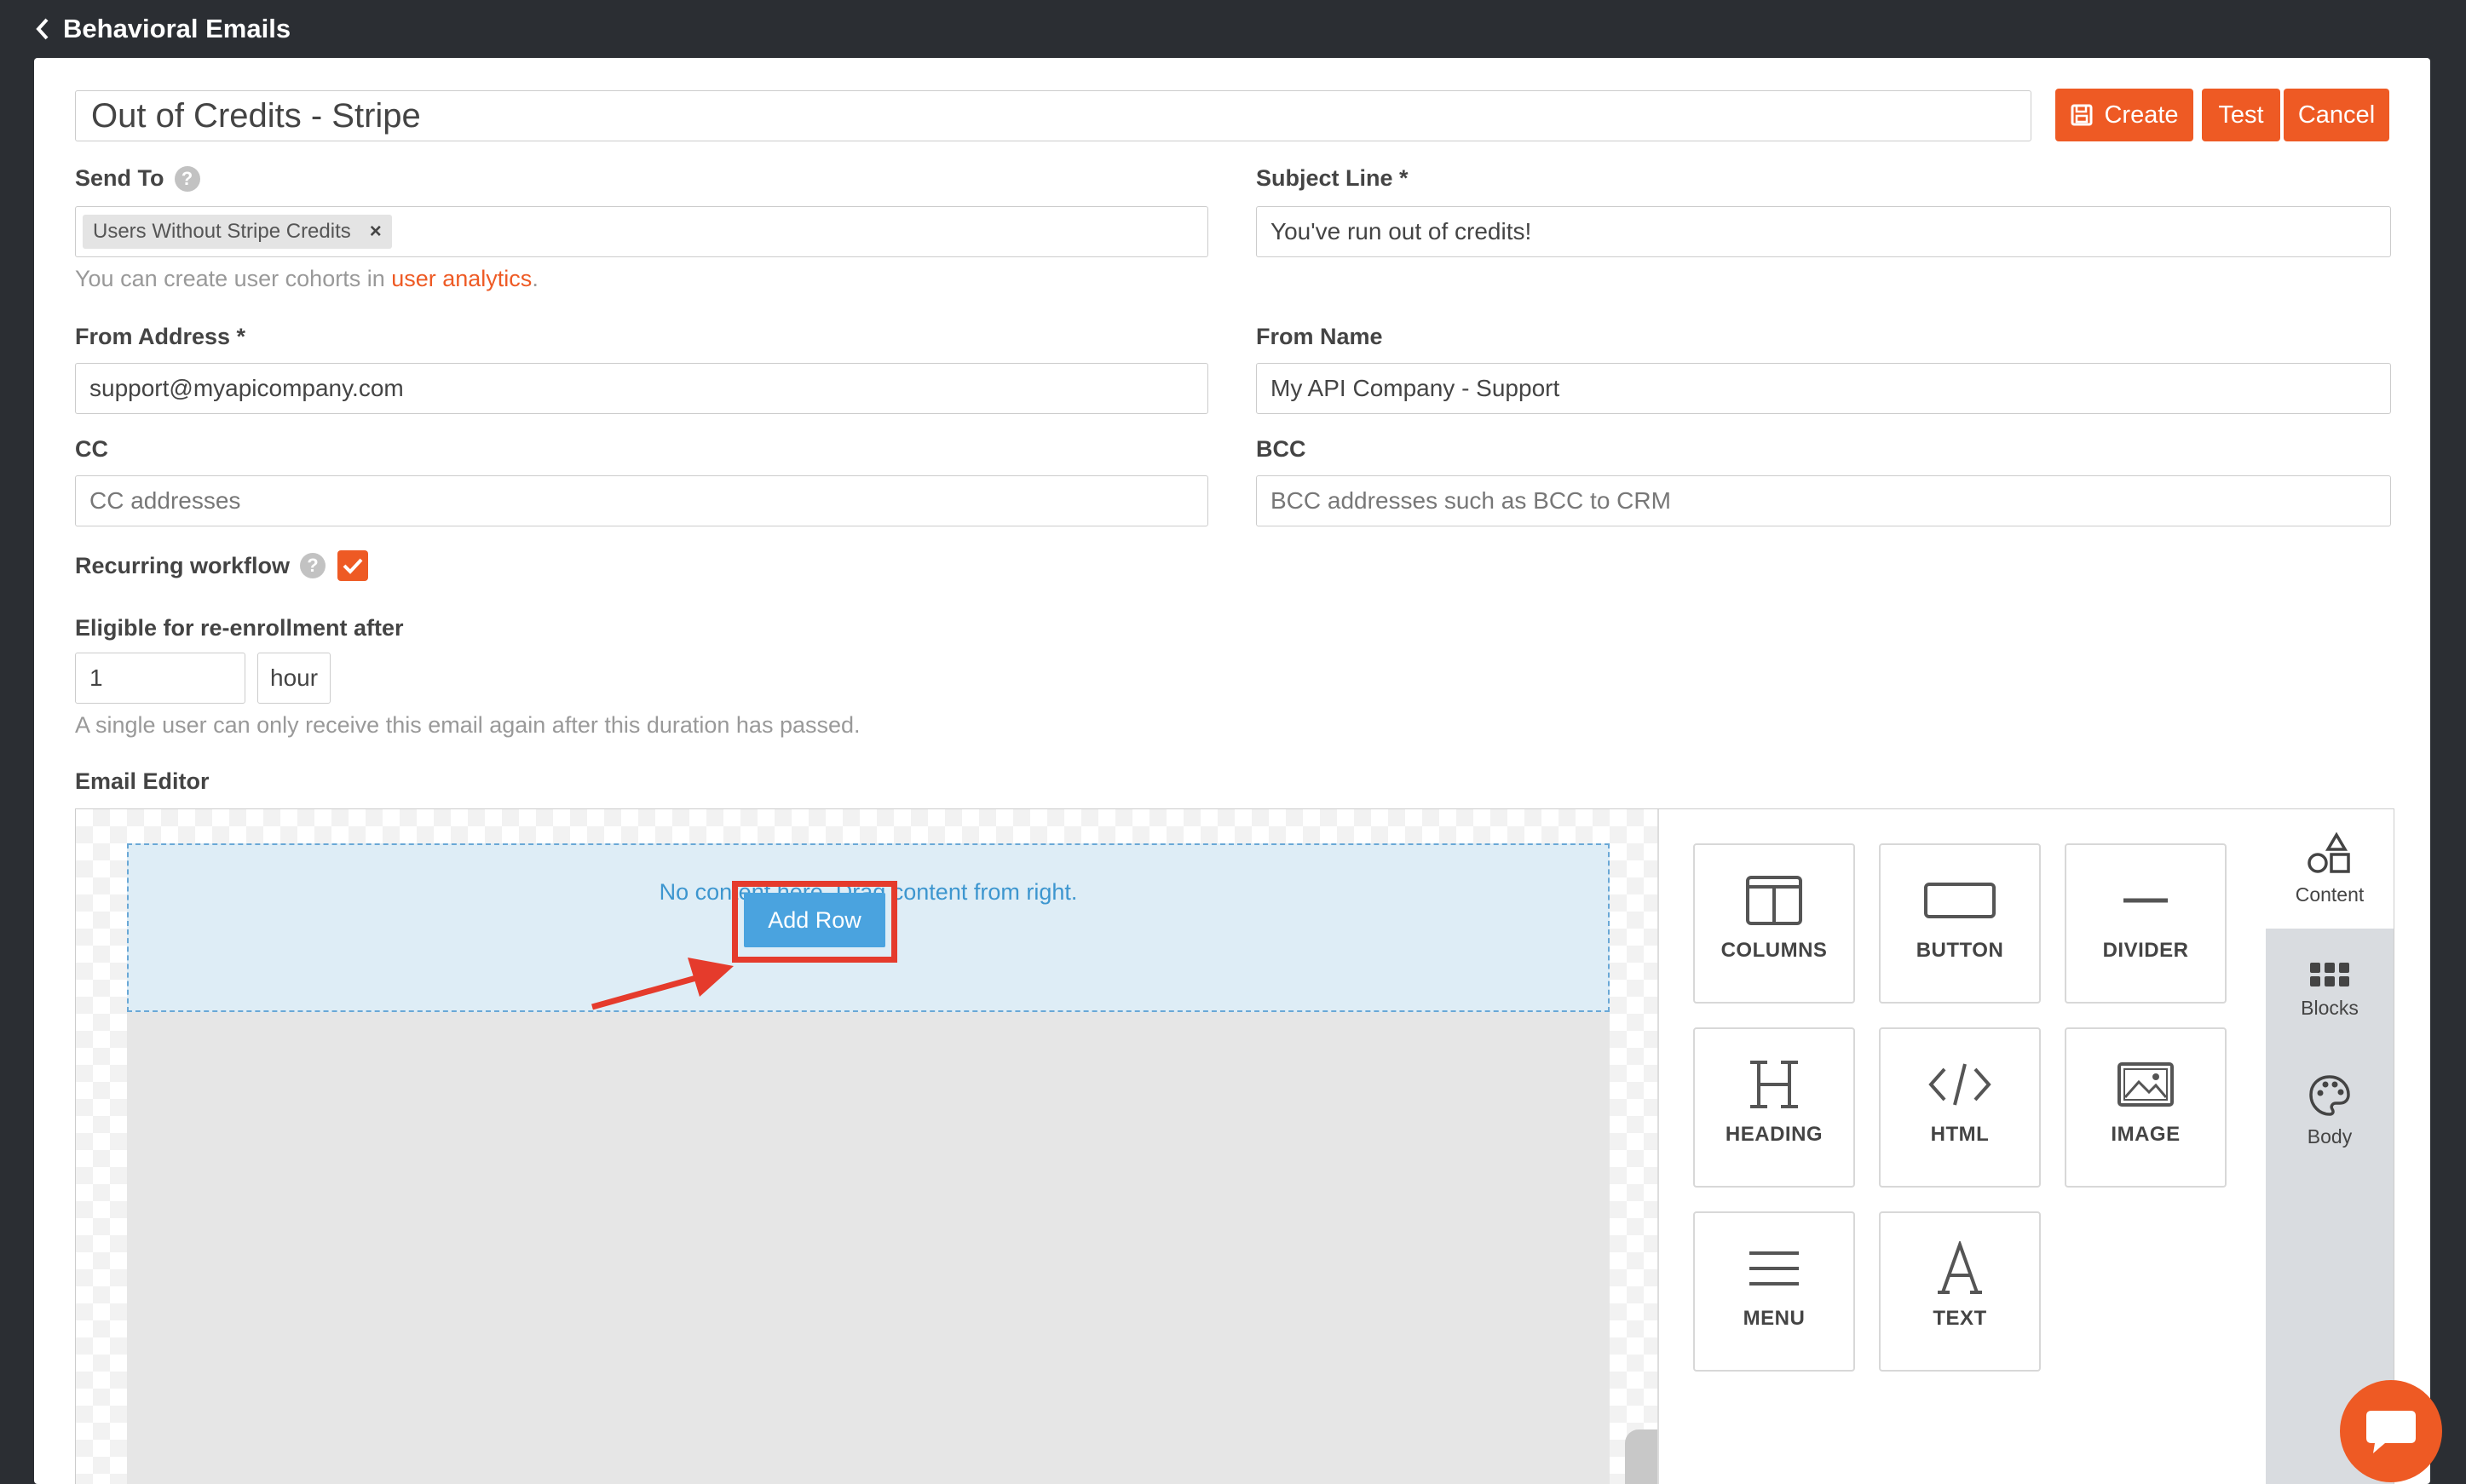 Image resolution: width=2466 pixels, height=1484 pixels. Describe the element at coordinates (1960, 1134) in the screenshot. I see `tile-label: HTML` at that location.